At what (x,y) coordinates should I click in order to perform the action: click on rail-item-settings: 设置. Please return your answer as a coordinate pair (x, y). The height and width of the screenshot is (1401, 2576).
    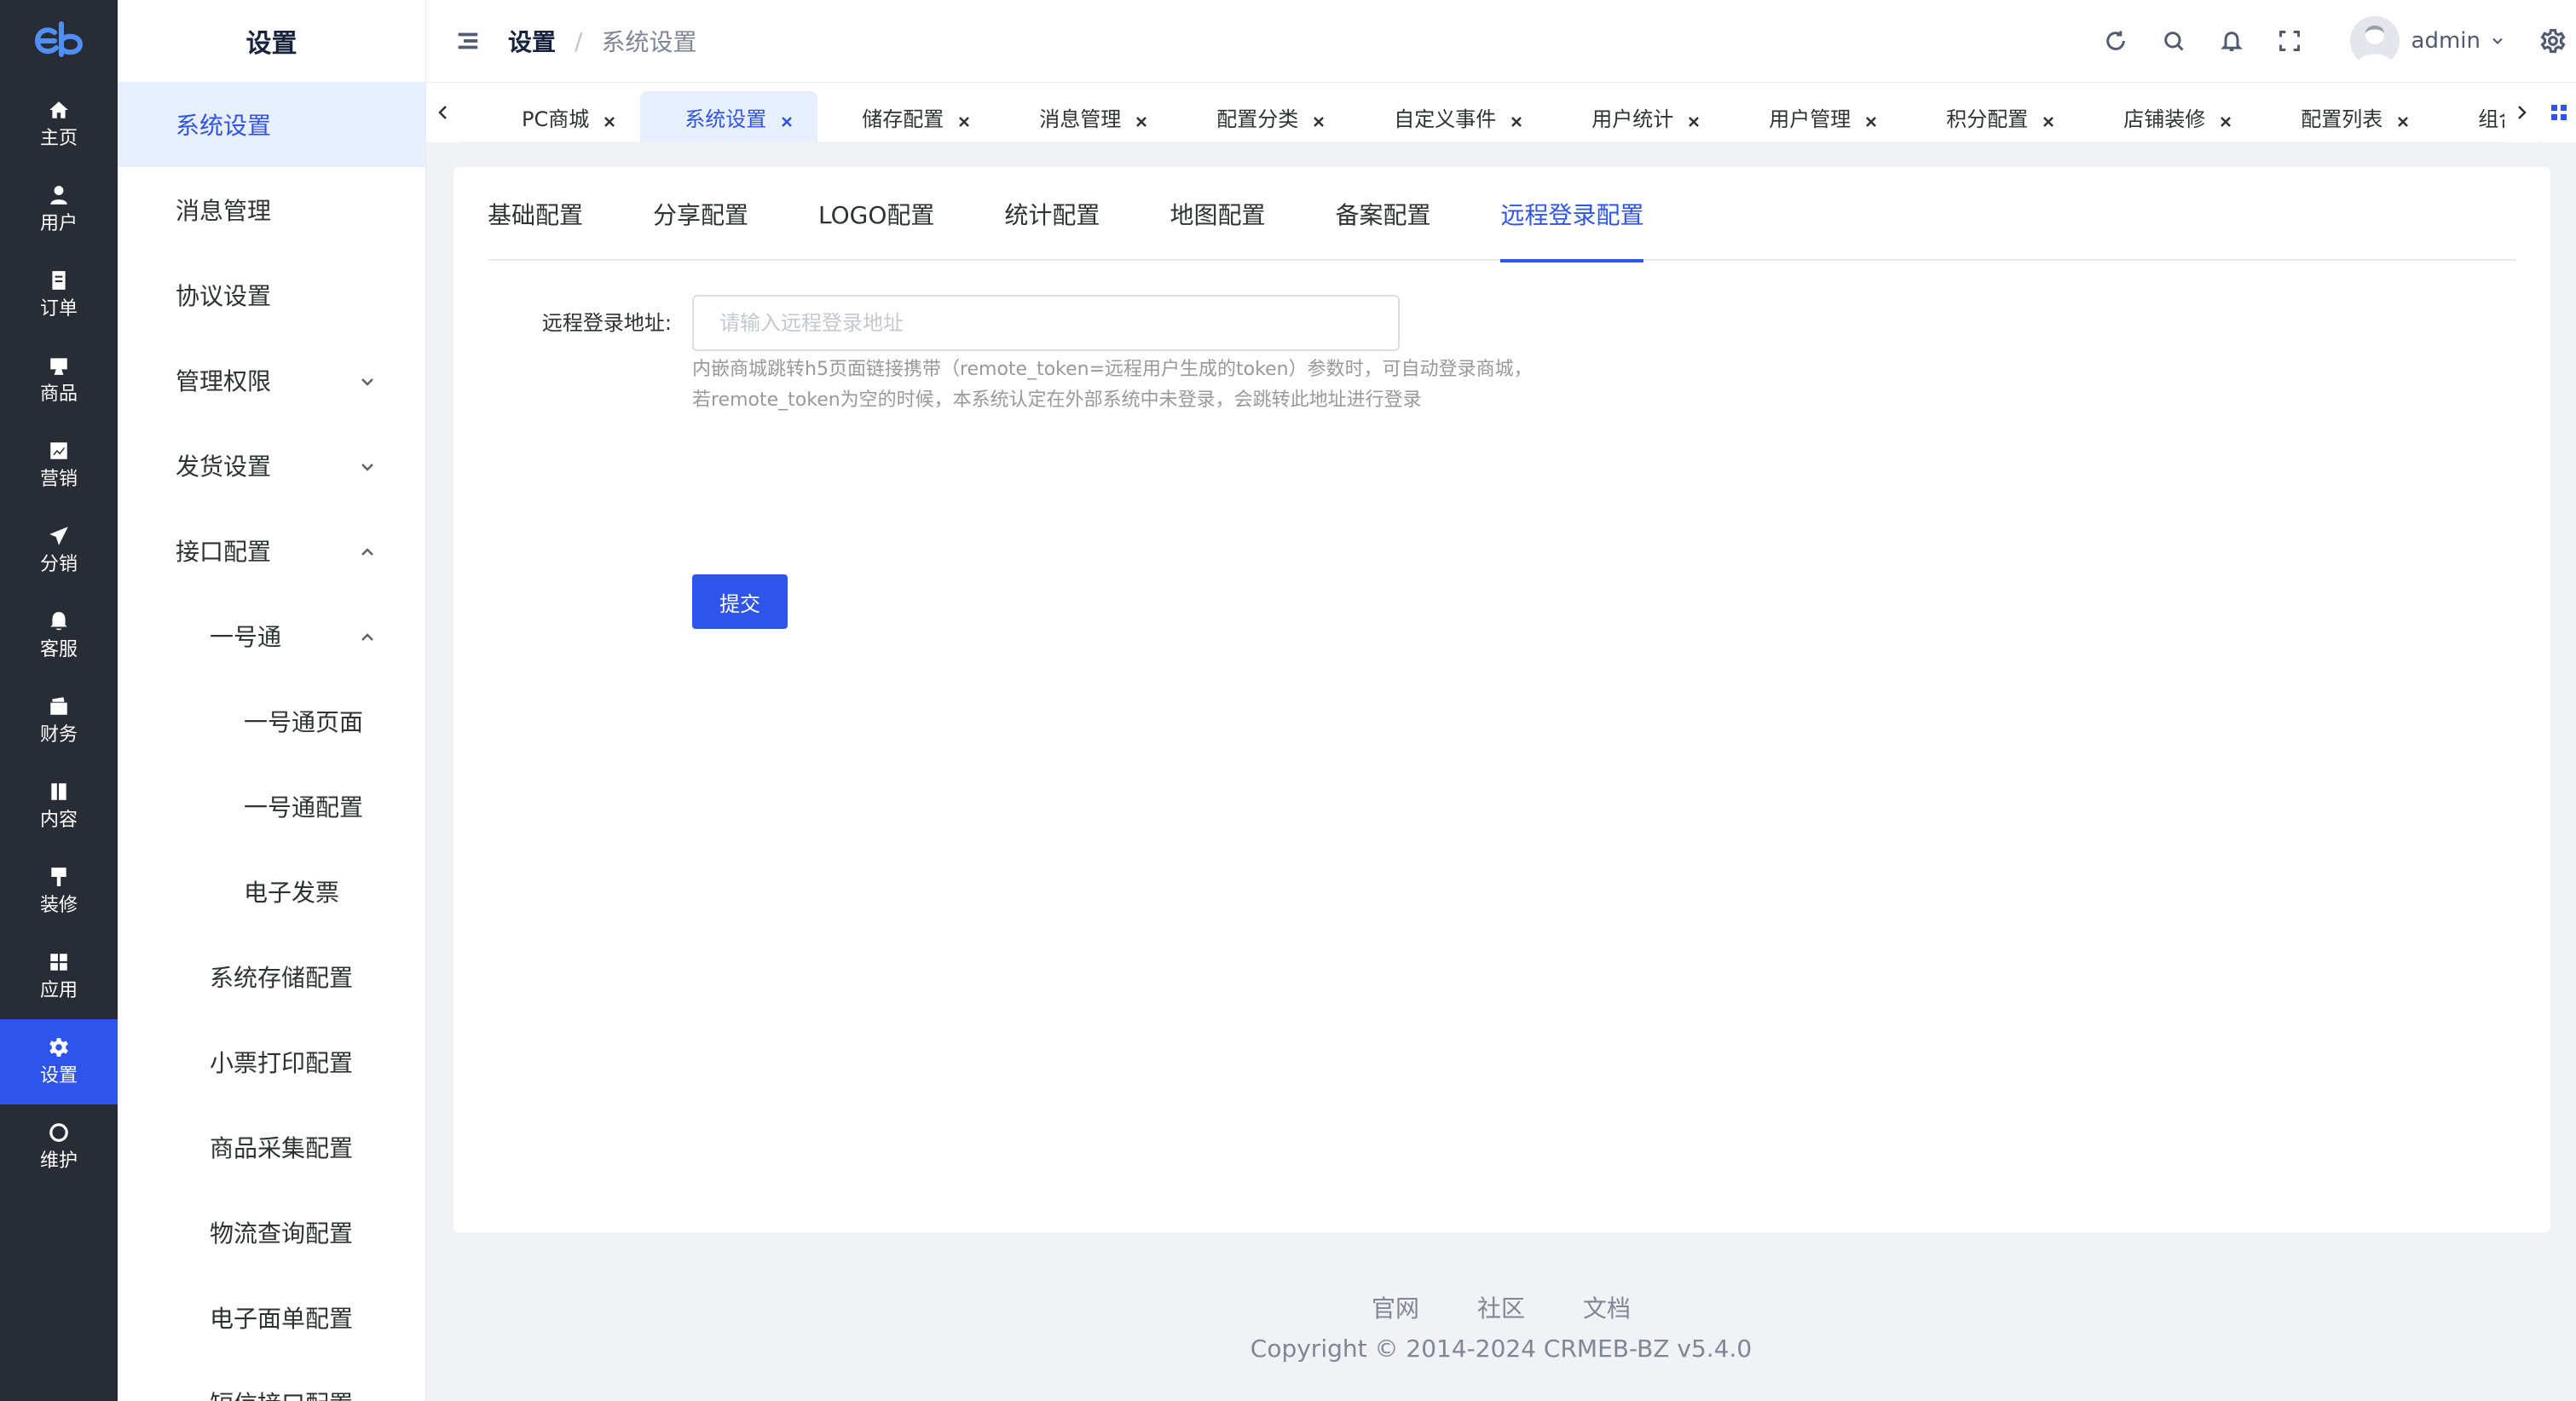
    Looking at the image, I should click on (59, 1061).